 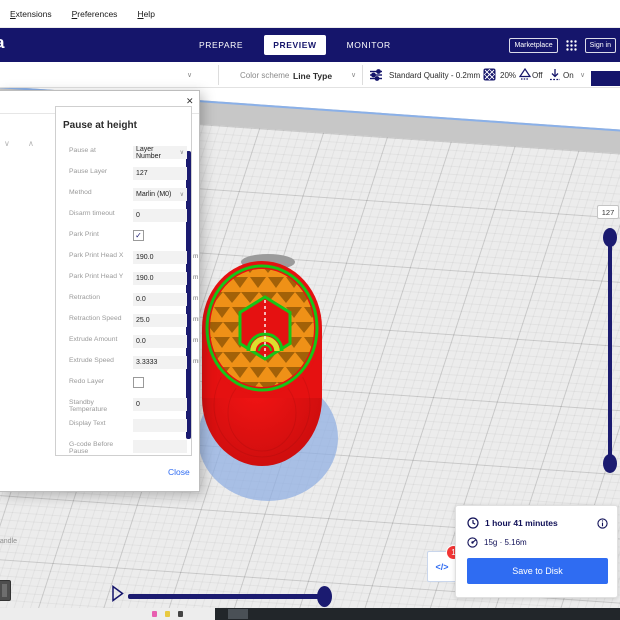 What do you see at coordinates (91, 360) in the screenshot?
I see `setting-label: Extrude Speed` at bounding box center [91, 360].